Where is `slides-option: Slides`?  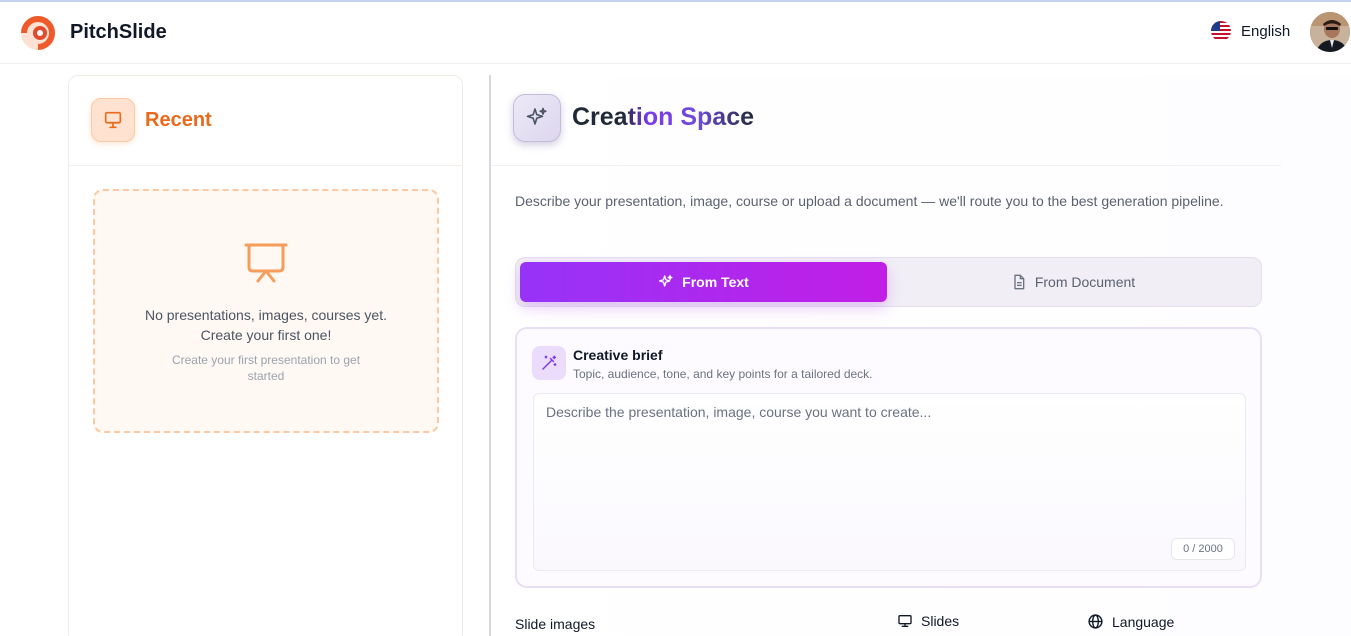
slides-option: Slides is located at coordinates (928, 621).